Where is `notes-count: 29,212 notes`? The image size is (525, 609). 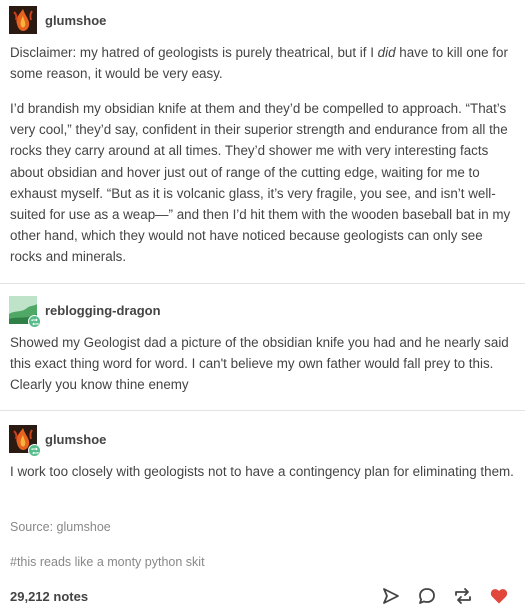
notes-count: 29,212 notes is located at coordinates (49, 596).